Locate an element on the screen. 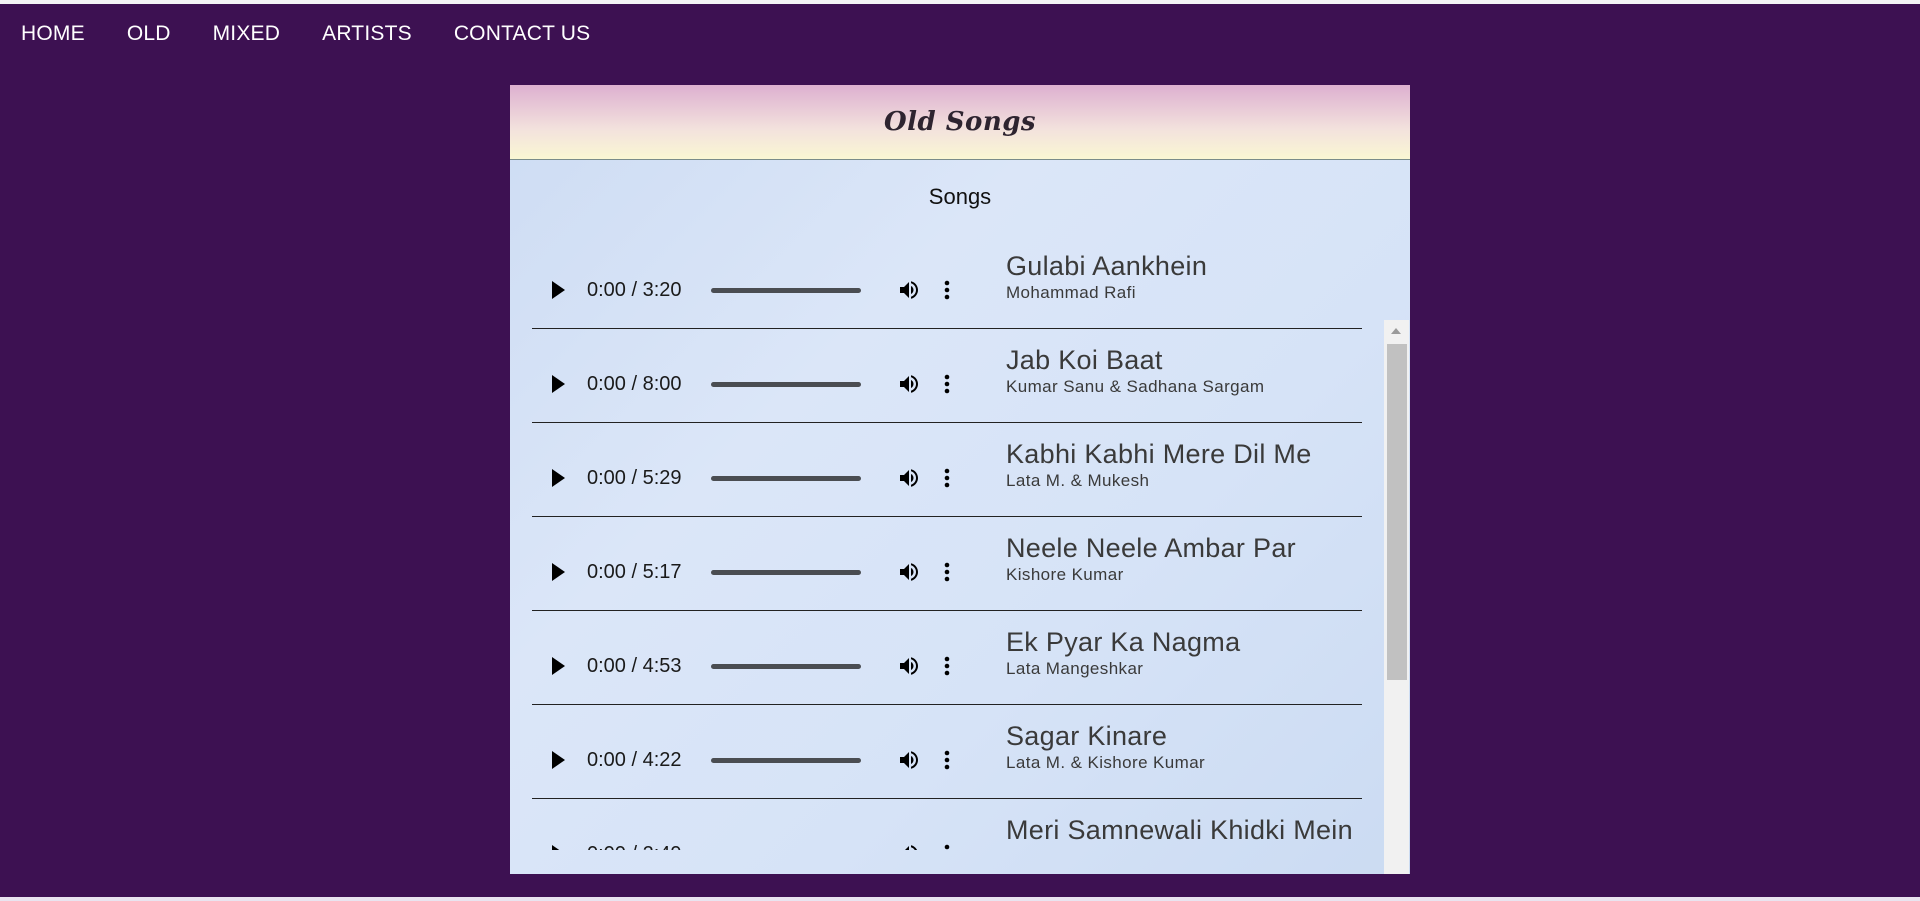 This screenshot has height=901, width=1920. song-info: Ek Pyar Ka Nagma Lata Mangeshkar is located at coordinates (1123, 653).